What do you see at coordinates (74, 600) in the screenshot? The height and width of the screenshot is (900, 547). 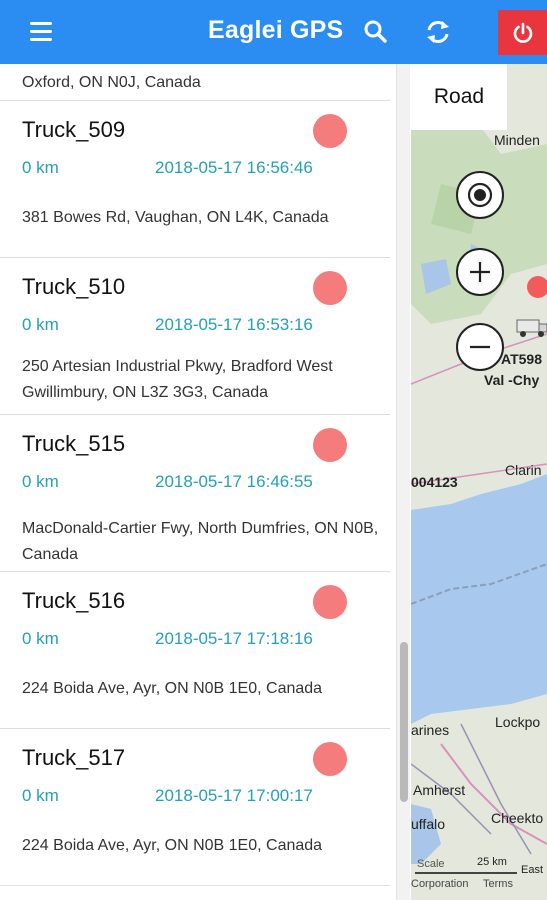 I see `vehicle-name: Truck_516` at bounding box center [74, 600].